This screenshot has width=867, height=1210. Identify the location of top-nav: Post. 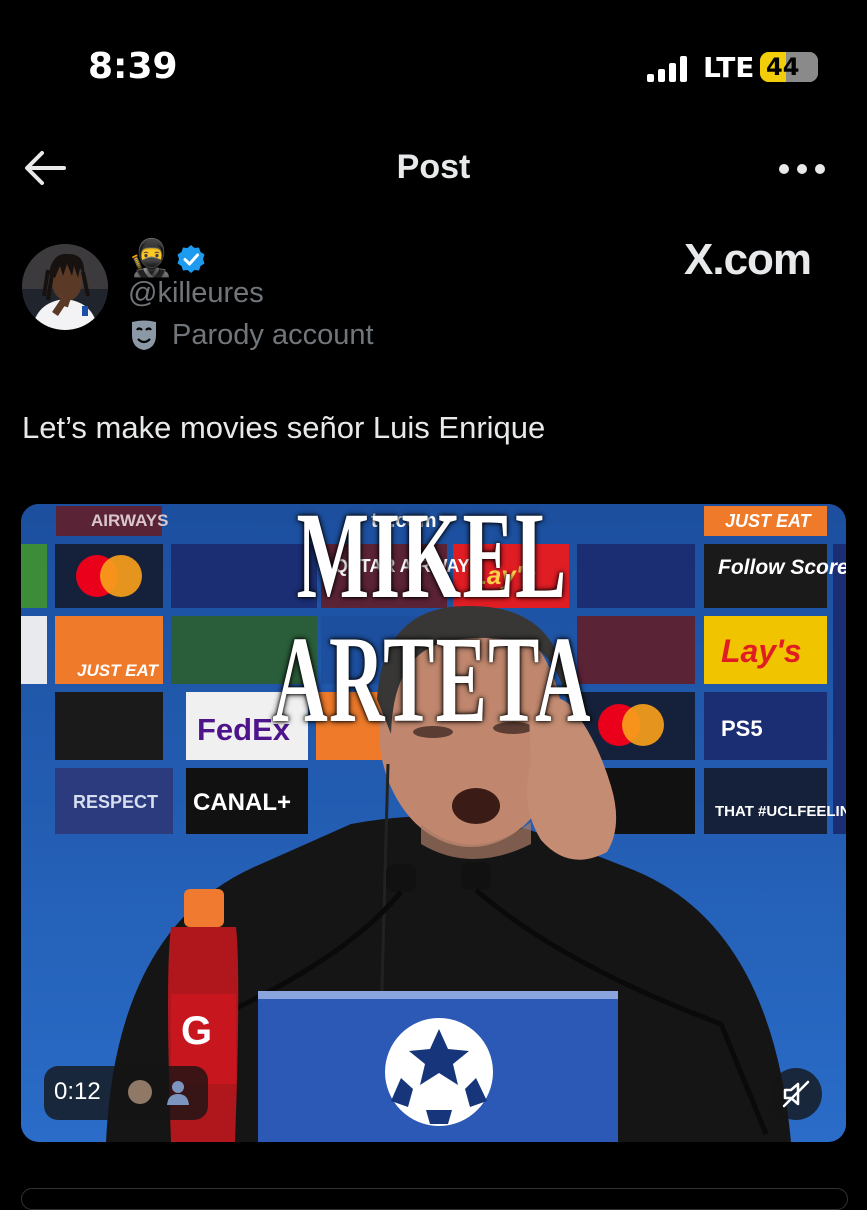
(433, 167).